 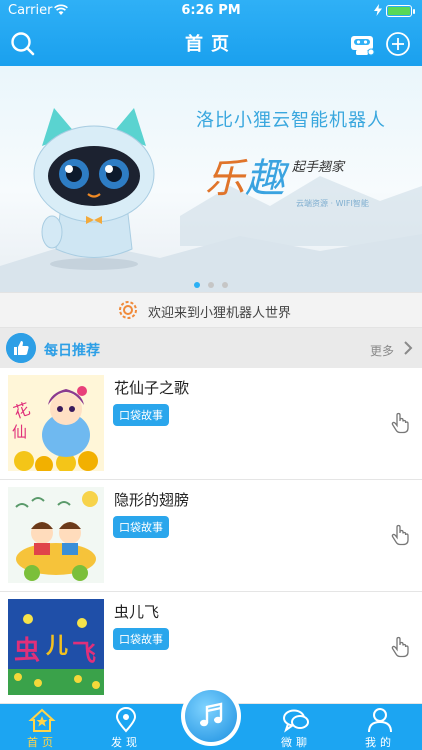 What do you see at coordinates (94, 189) in the screenshot?
I see `robot-mascot-image` at bounding box center [94, 189].